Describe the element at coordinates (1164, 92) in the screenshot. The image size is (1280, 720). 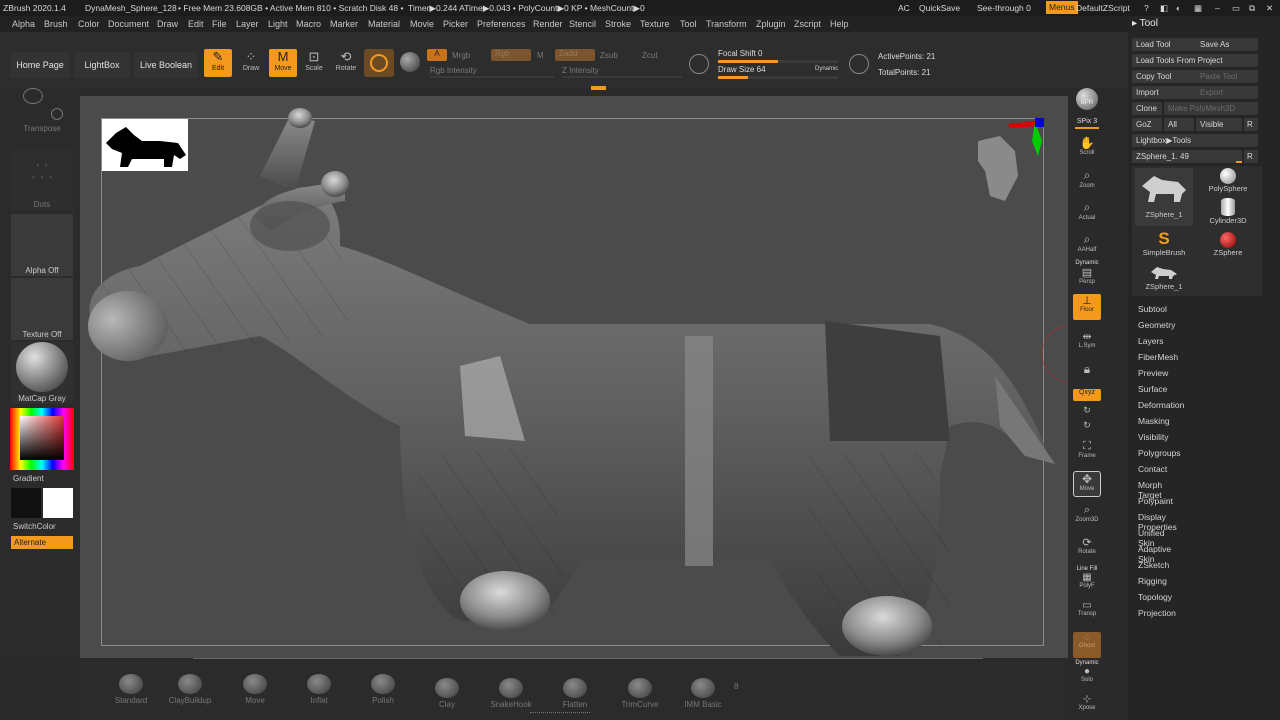
I see `import-button: Import` at that location.